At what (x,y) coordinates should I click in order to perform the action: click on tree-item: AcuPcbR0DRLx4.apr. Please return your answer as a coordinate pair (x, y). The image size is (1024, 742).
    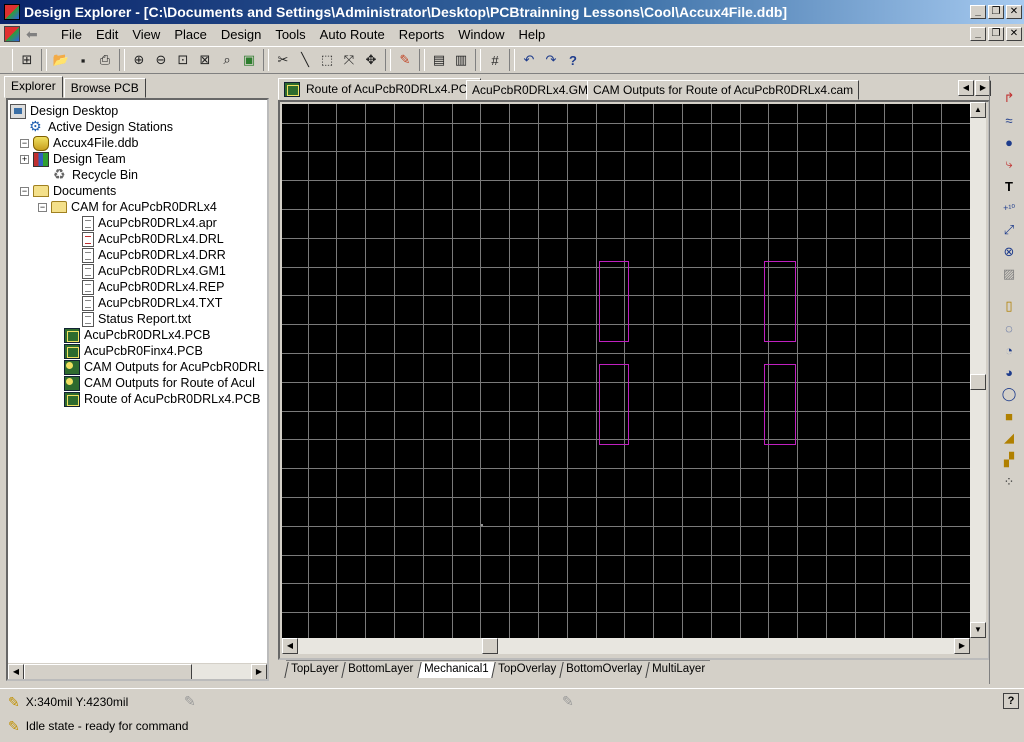
    Looking at the image, I should click on (149, 223).